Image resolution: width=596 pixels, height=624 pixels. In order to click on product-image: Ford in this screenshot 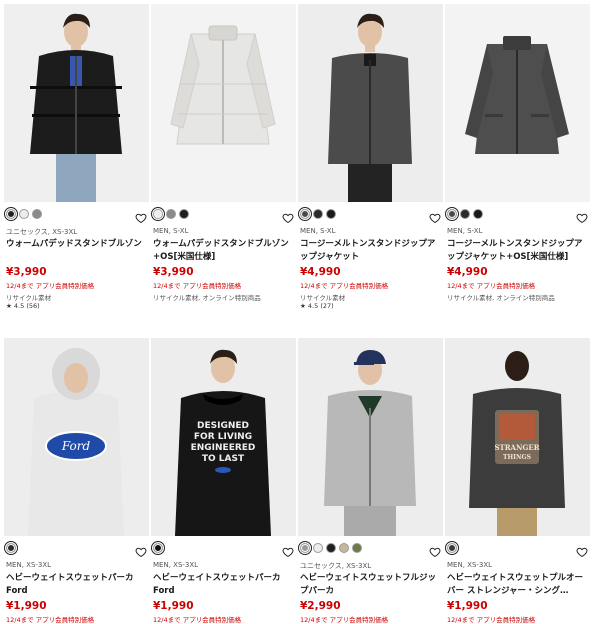, I will do `click(76, 437)`.